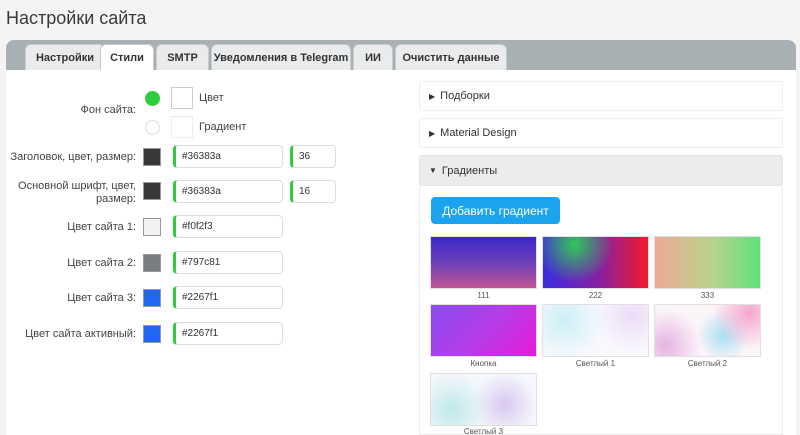 This screenshot has width=800, height=435. I want to click on tab-ai: ИИ, so click(373, 57).